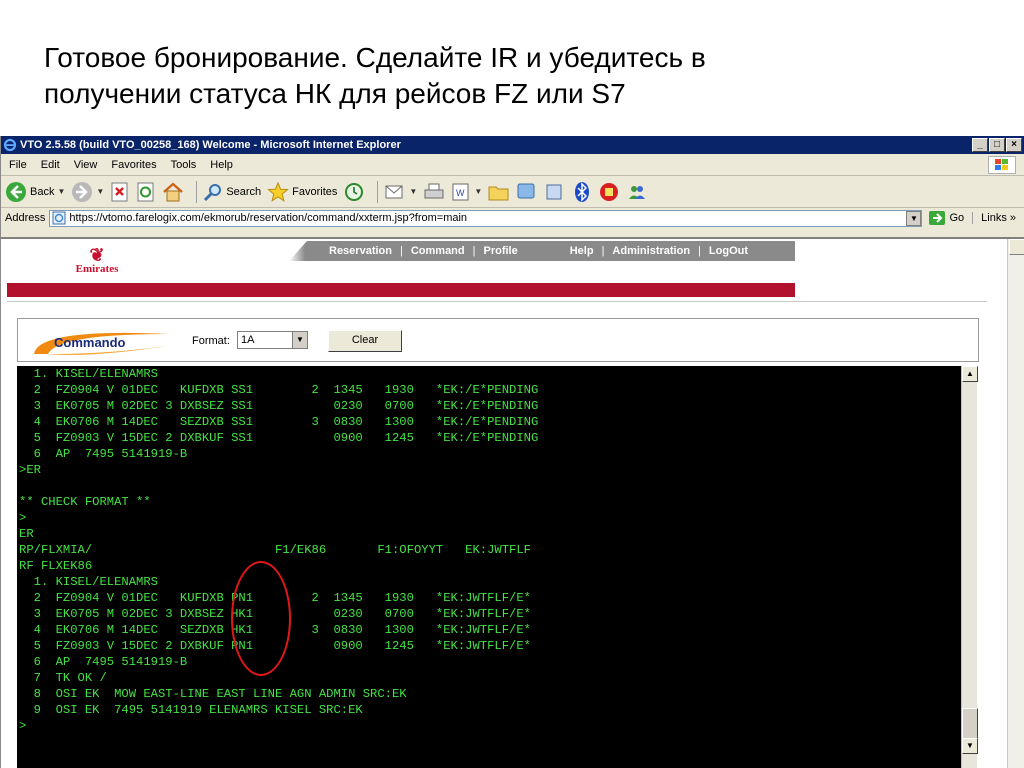 The width and height of the screenshot is (1024, 768). What do you see at coordinates (63, 678) in the screenshot?
I see `terminal-line: 7 TK OK /` at bounding box center [63, 678].